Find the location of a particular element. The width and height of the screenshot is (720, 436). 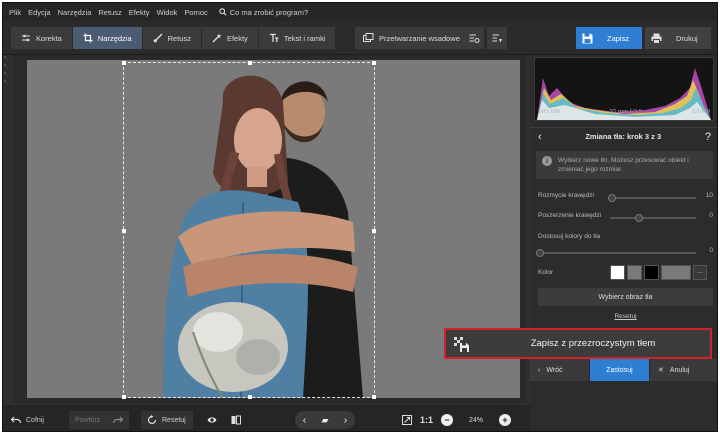

menu-edycja: Edycja is located at coordinates (39, 12).